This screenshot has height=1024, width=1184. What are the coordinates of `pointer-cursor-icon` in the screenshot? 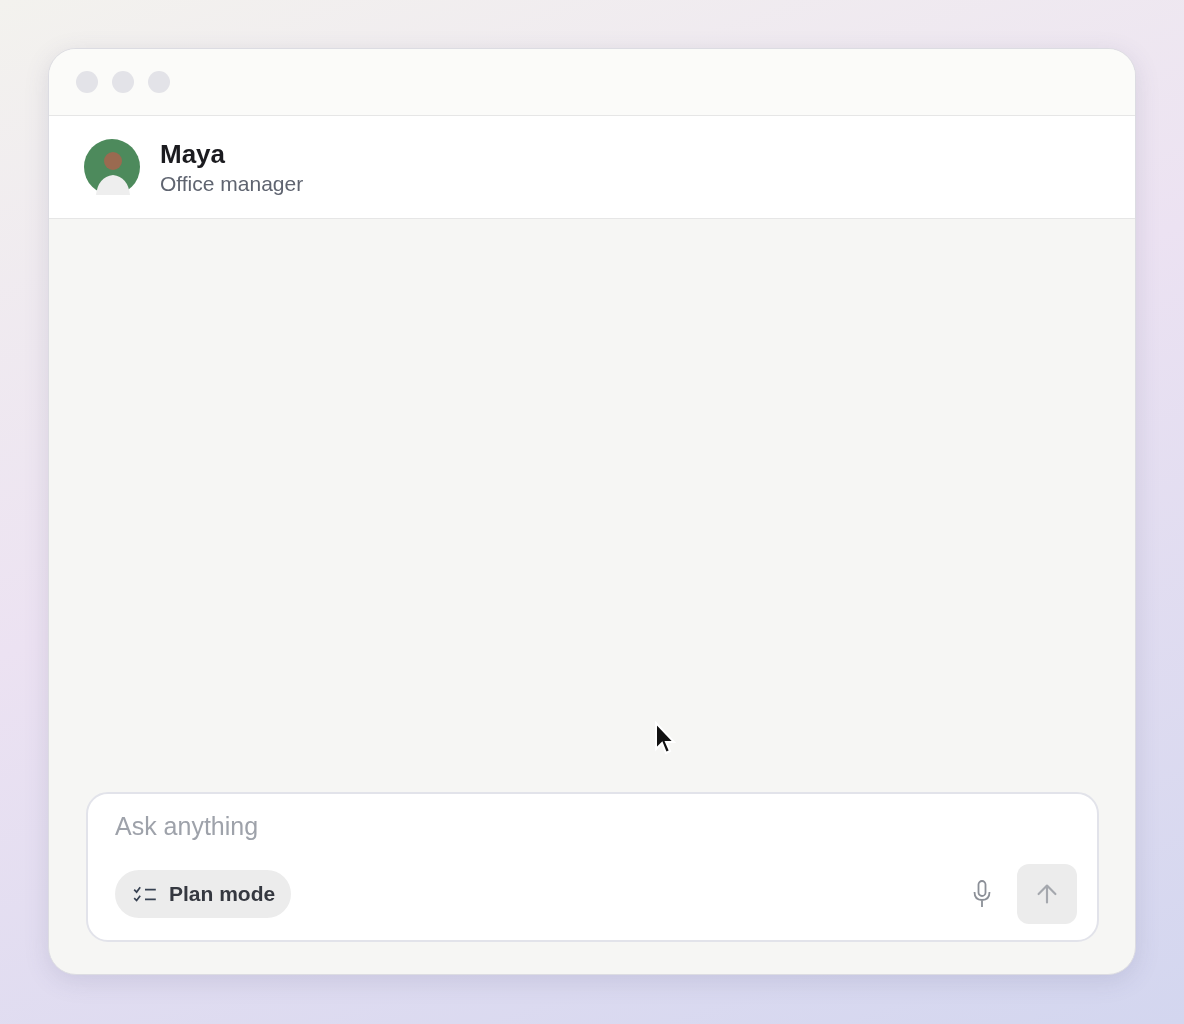 It's located at (666, 739).